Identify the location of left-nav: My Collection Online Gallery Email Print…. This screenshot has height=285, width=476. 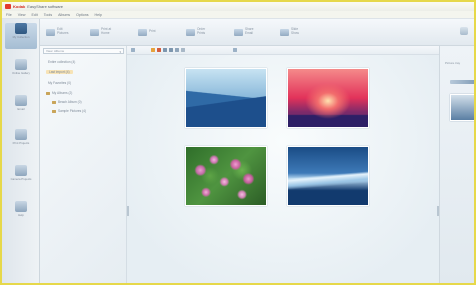
(21, 151).